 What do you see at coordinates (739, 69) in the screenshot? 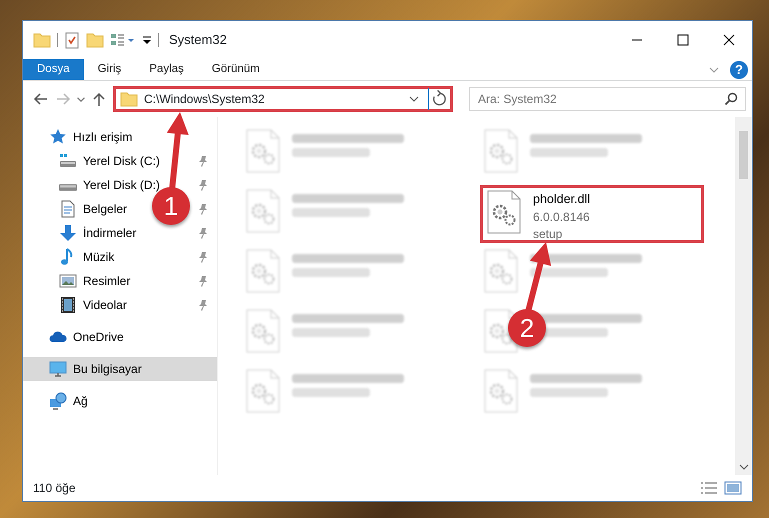
I see `help-button: ?` at bounding box center [739, 69].